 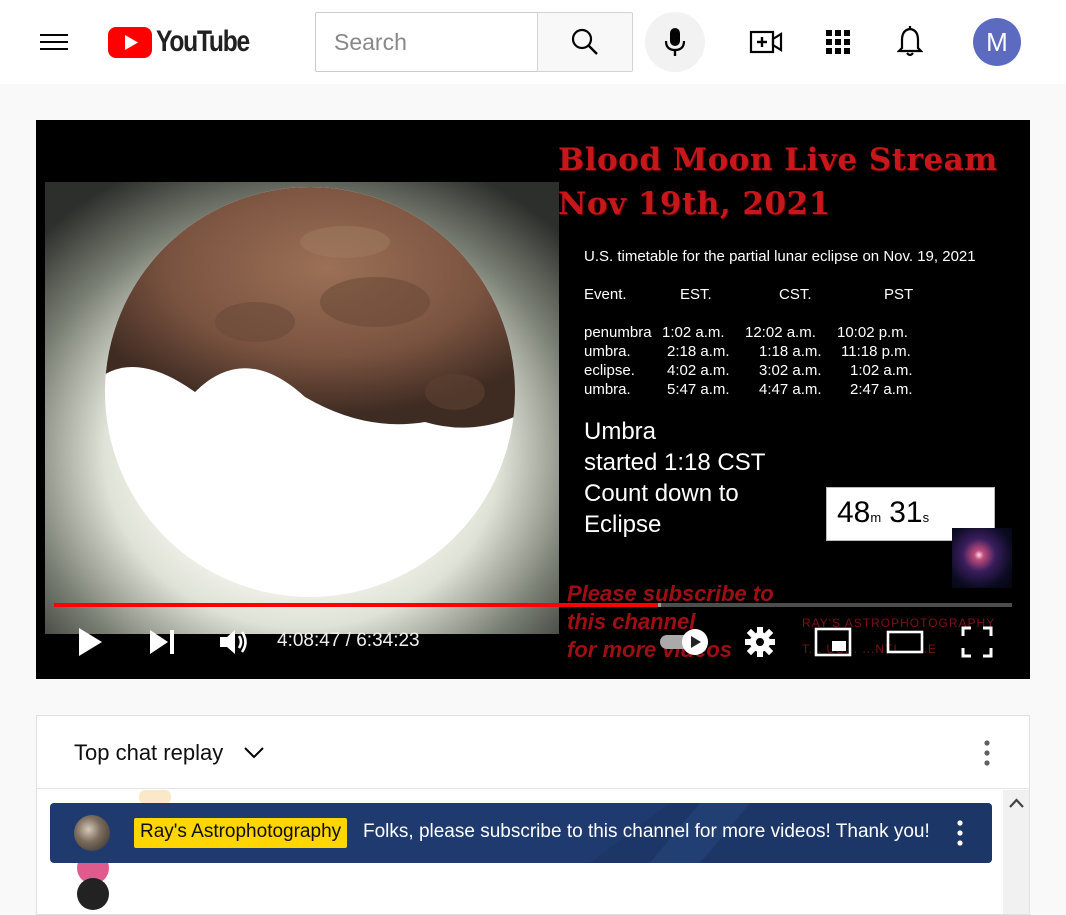 I want to click on row-est: 2:18 a.m., so click(x=698, y=351).